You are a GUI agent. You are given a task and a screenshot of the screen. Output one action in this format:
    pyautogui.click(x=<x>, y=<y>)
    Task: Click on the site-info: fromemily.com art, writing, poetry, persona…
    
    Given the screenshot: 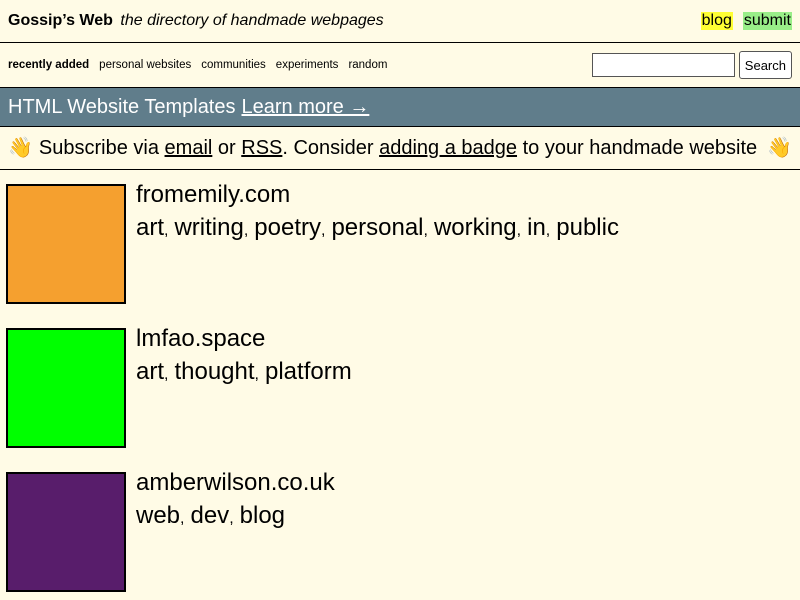 What is the action you would take?
    pyautogui.click(x=372, y=243)
    